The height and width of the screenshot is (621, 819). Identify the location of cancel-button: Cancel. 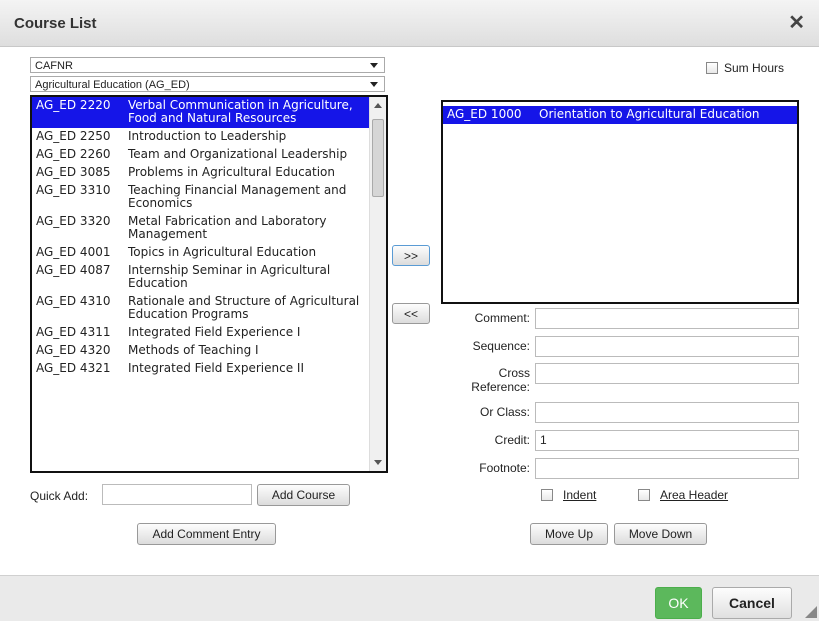
(752, 603).